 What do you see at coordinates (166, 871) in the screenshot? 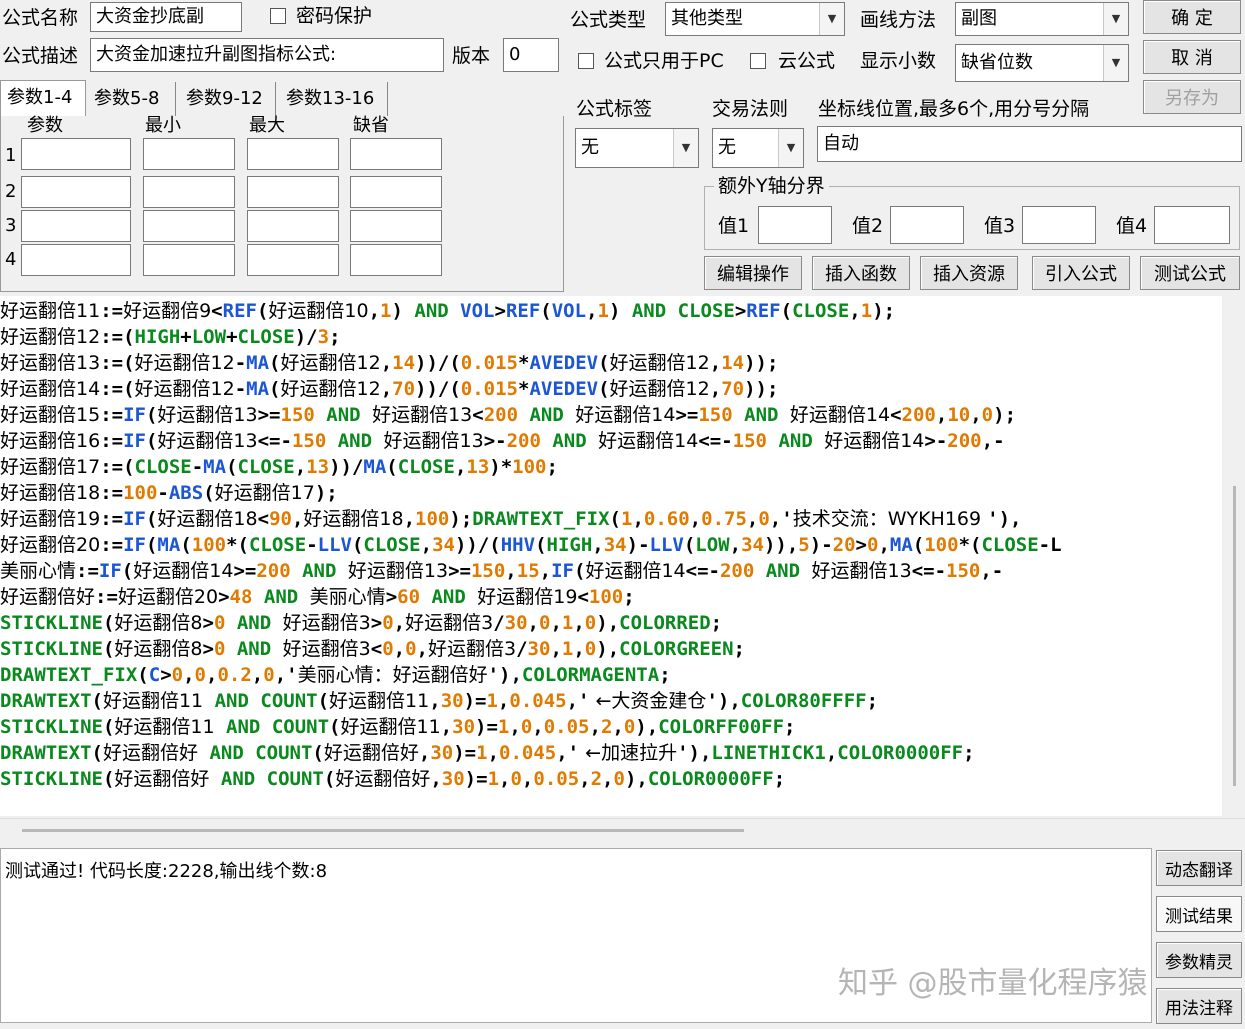
I see `test-result-text: 测试通过! 代码长度:2228,输出线个数:8` at bounding box center [166, 871].